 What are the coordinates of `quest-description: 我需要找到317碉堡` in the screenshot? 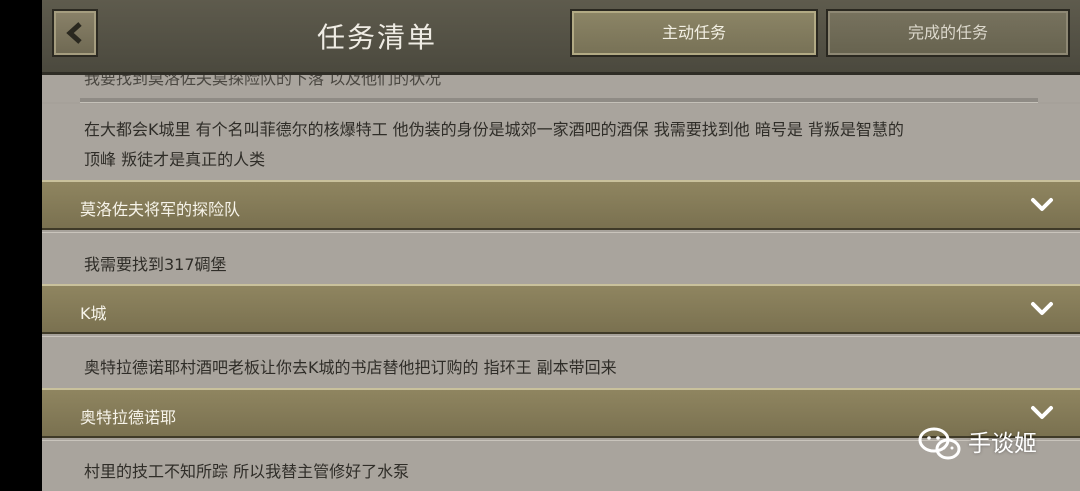 It's located at (155, 264).